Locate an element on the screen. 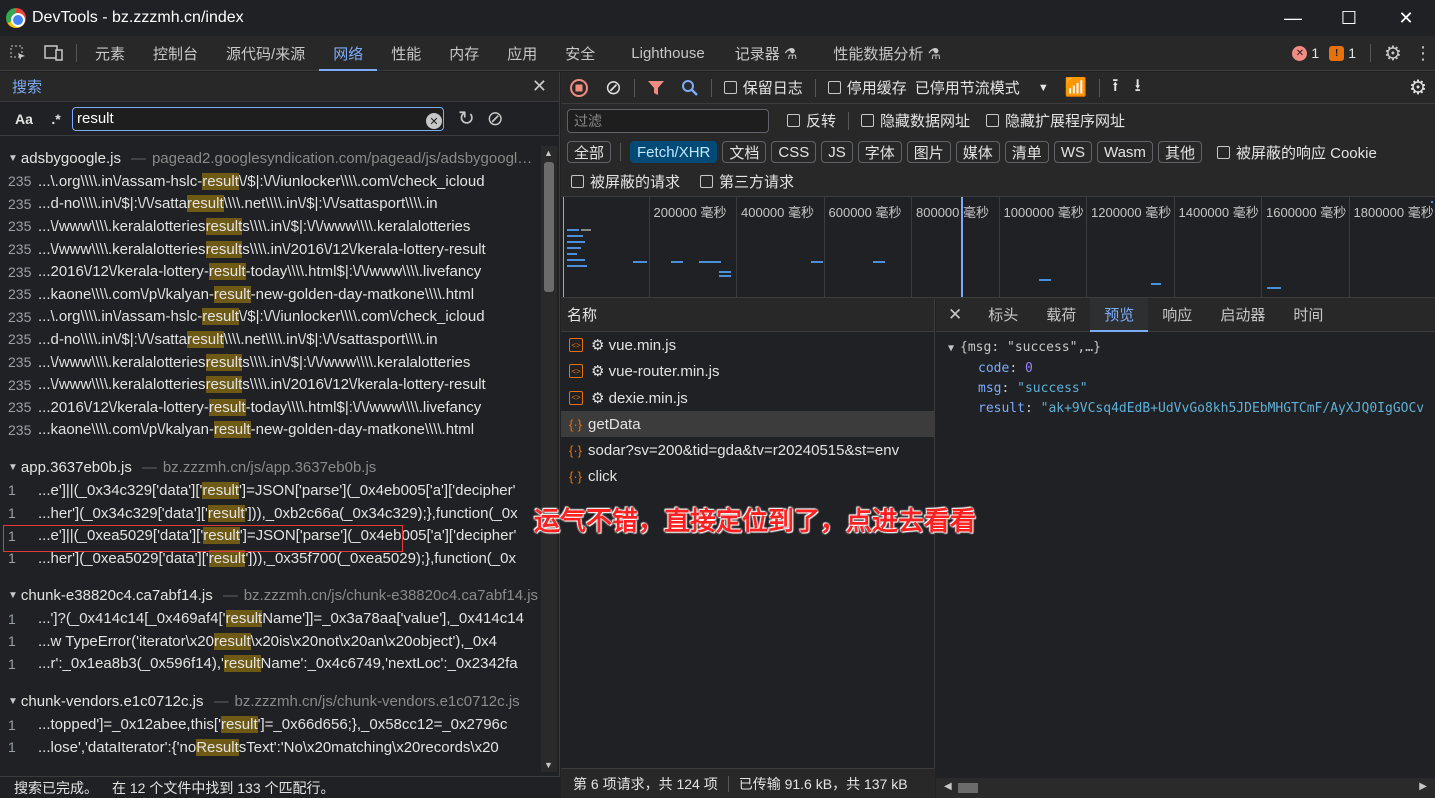 The height and width of the screenshot is (798, 1435). network-settings-icon: ⚙ is located at coordinates (1418, 88).